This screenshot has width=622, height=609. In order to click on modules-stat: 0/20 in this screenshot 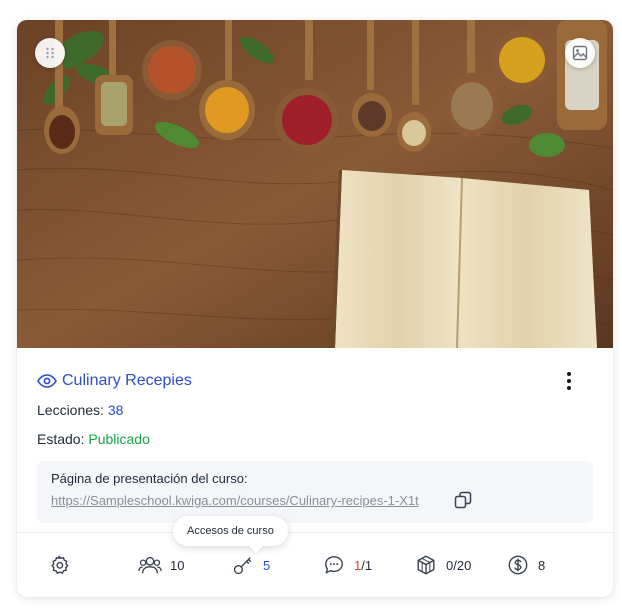, I will do `click(442, 565)`.